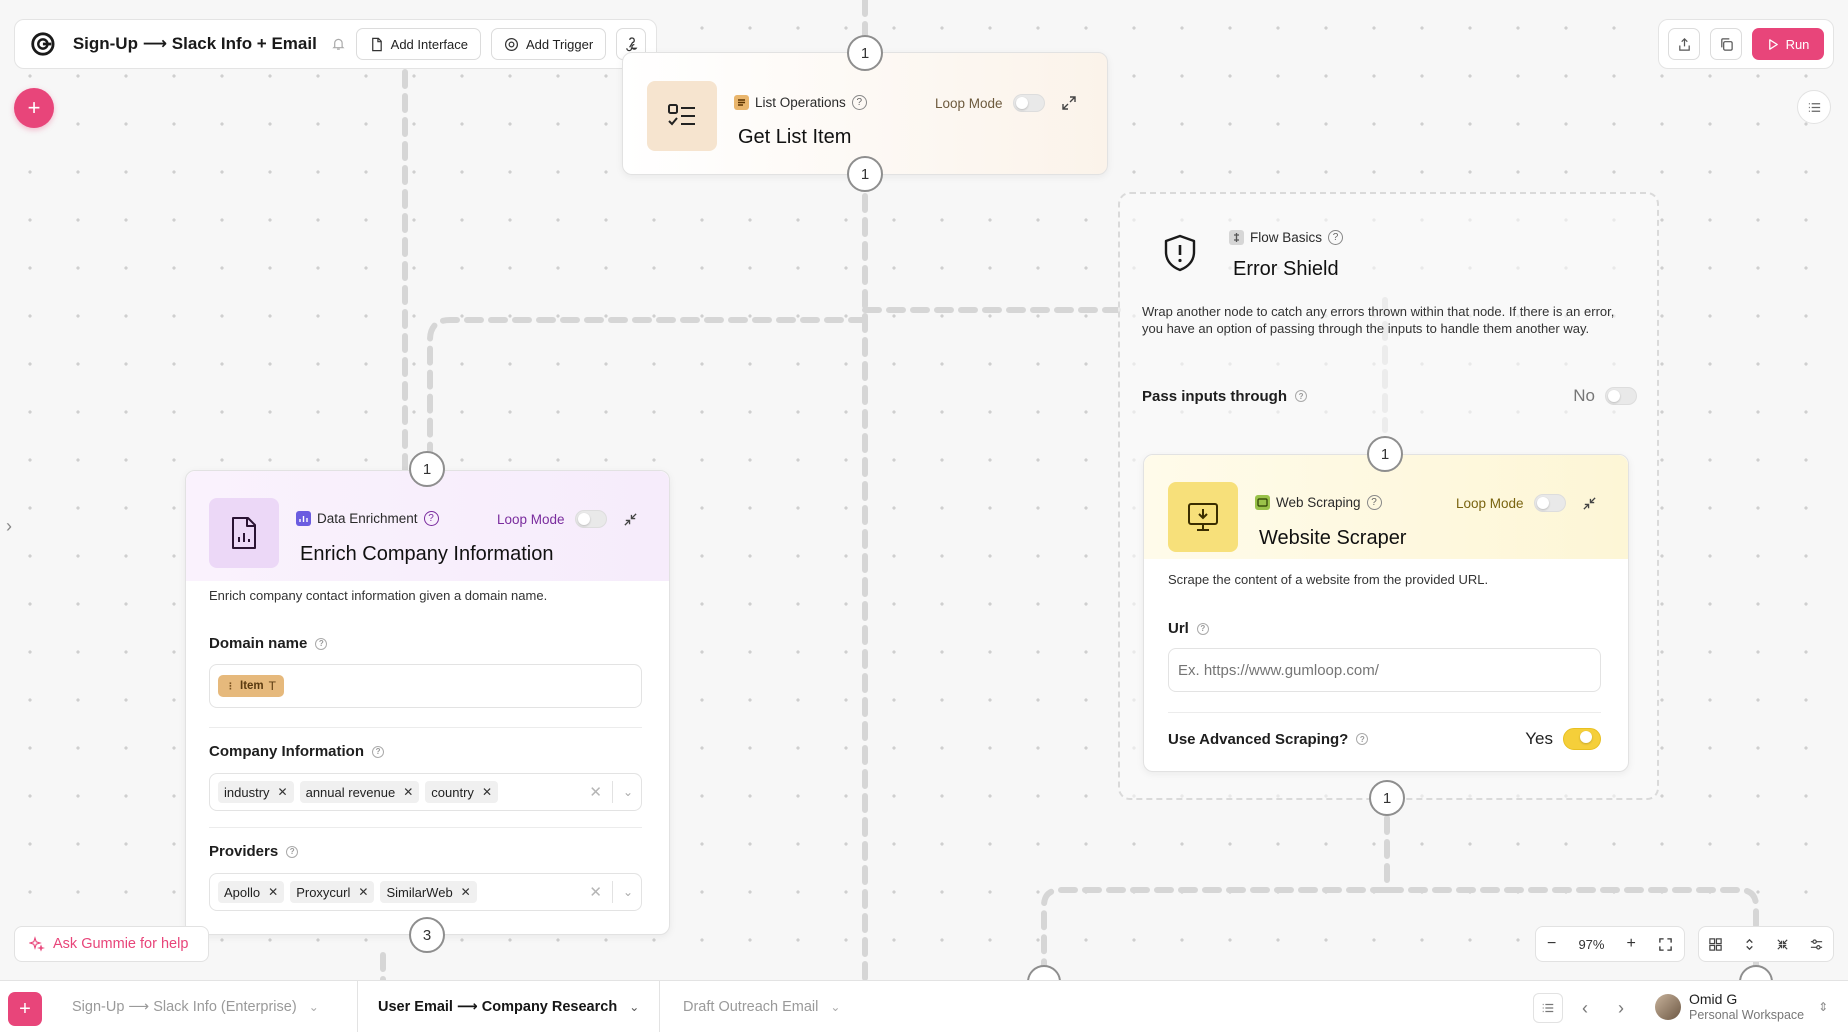  Describe the element at coordinates (1551, 944) in the screenshot. I see `zoom-out-icon: −` at that location.